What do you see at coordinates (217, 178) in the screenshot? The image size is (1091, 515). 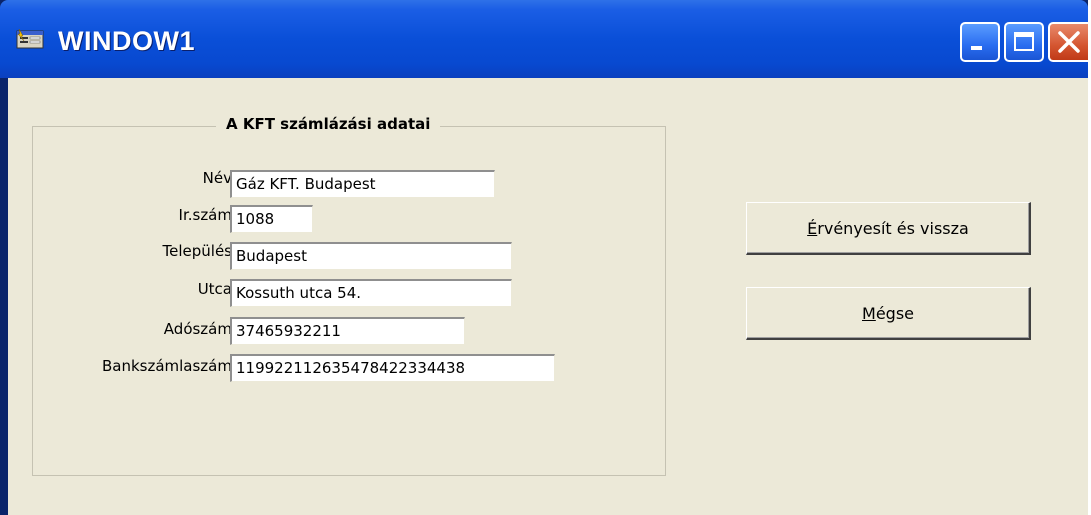 I see `label-name: Név` at bounding box center [217, 178].